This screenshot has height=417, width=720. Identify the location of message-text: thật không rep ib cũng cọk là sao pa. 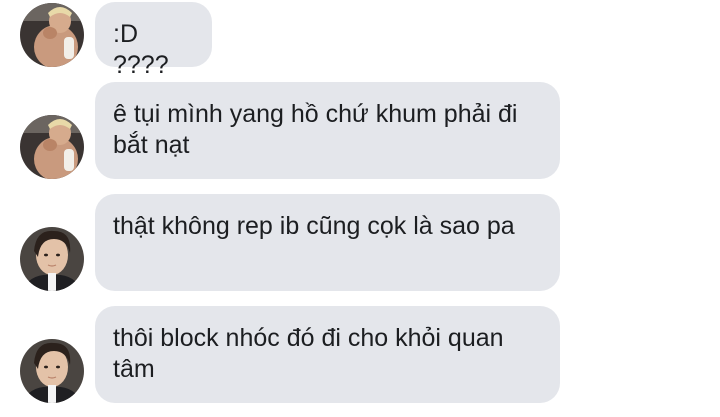
(314, 226).